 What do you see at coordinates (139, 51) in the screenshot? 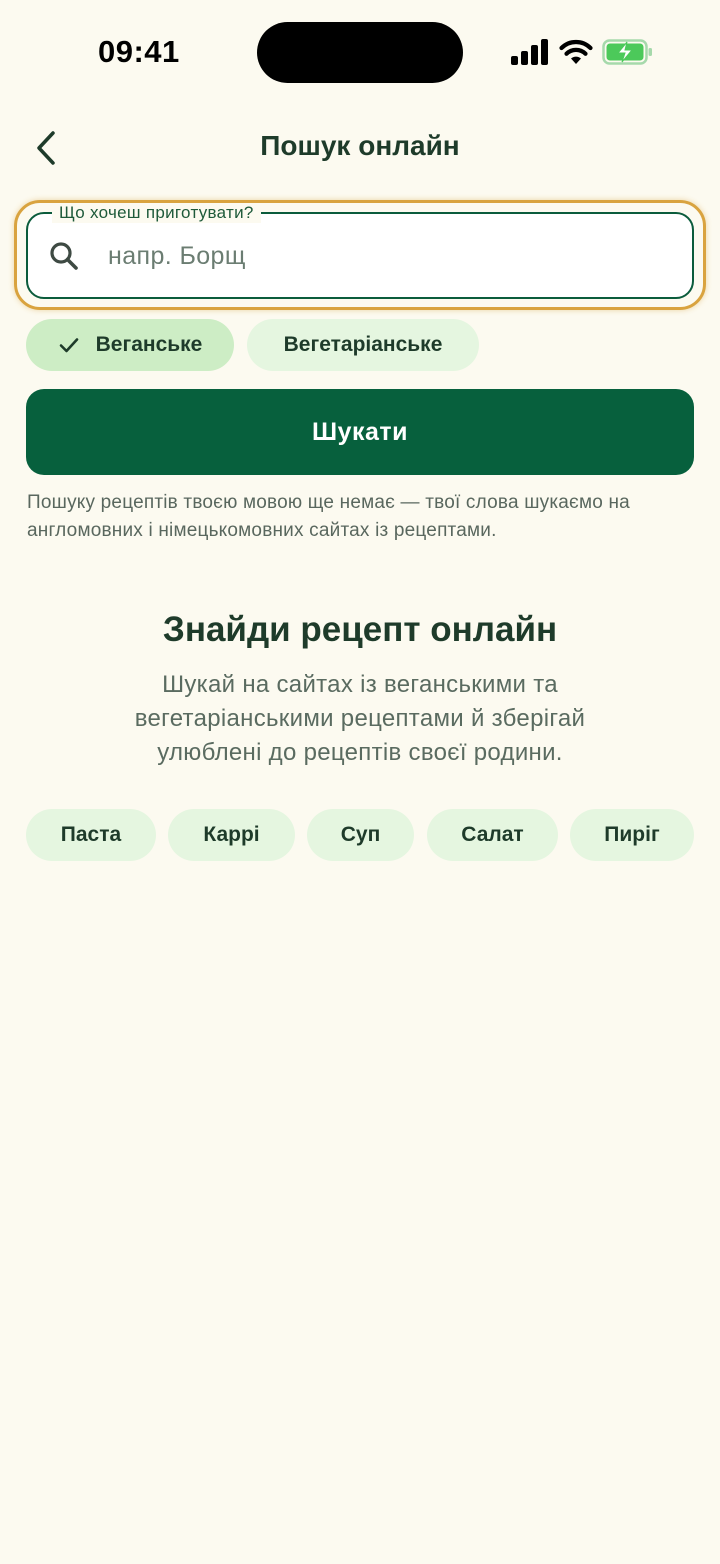
I see `status-time: 09:41` at bounding box center [139, 51].